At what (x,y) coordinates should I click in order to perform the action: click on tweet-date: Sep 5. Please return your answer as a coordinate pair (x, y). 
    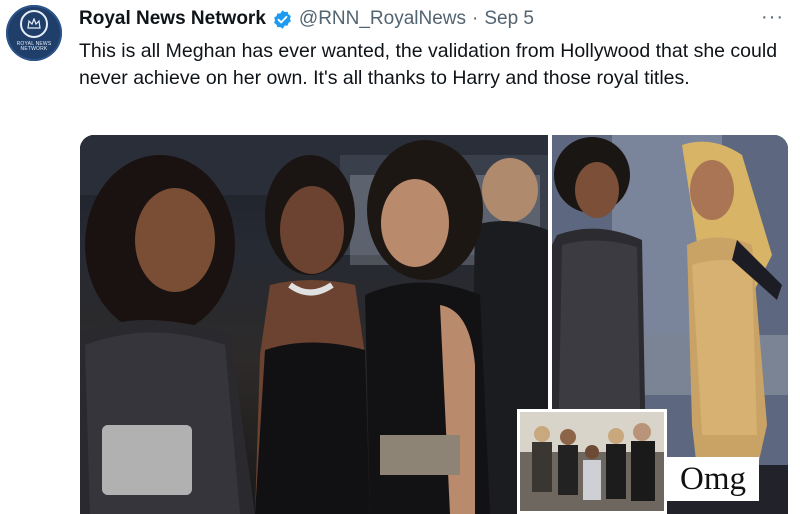
    Looking at the image, I should click on (509, 19).